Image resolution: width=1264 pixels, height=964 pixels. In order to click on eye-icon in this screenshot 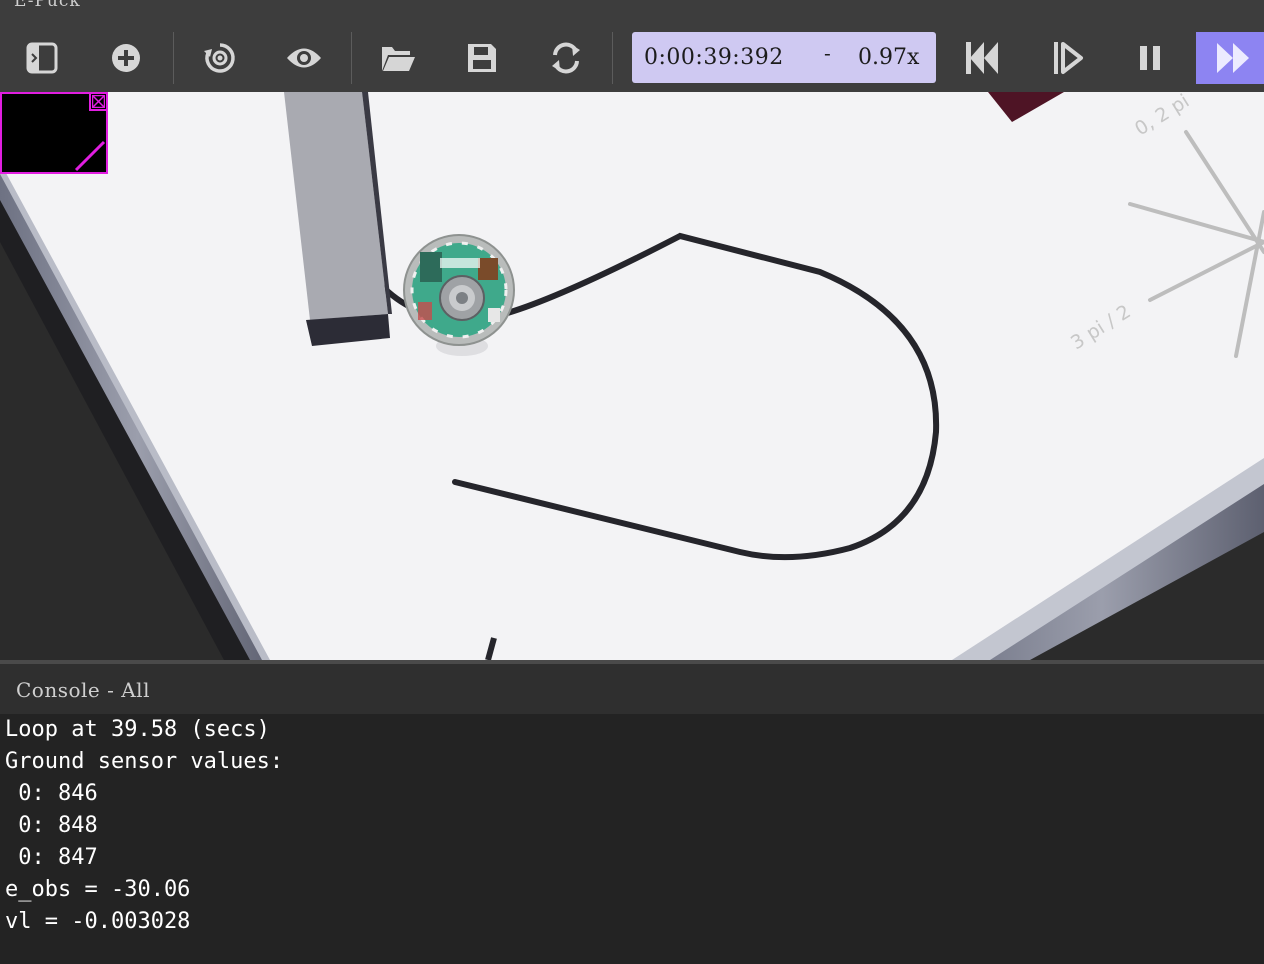, I will do `click(304, 58)`.